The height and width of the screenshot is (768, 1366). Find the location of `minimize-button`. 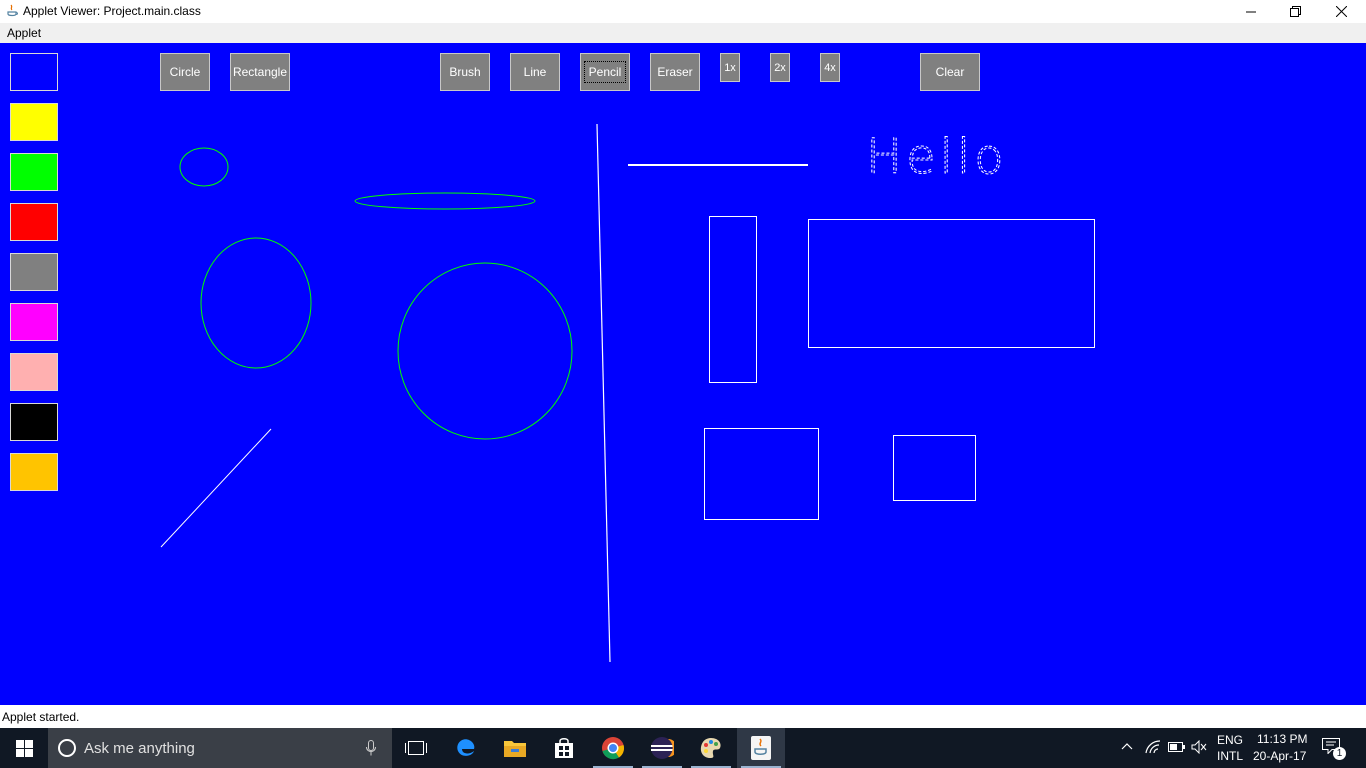

minimize-button is located at coordinates (1251, 11).